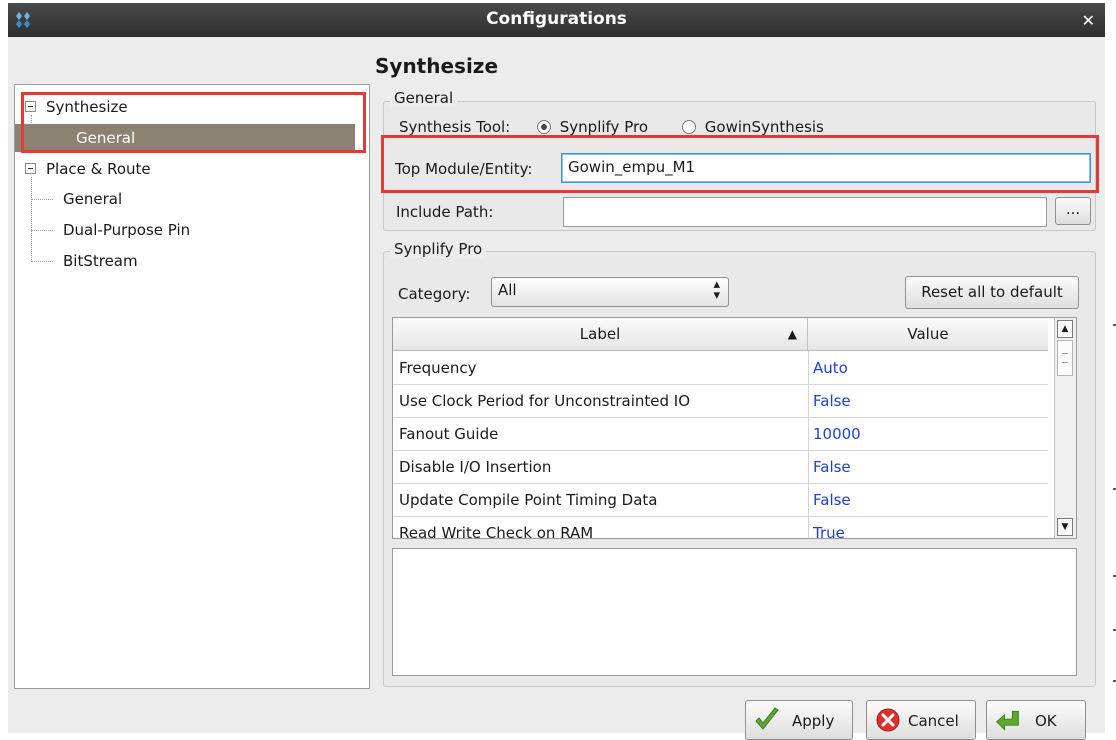 This screenshot has width=1116, height=740. I want to click on property-label: Fanout Guide, so click(449, 434).